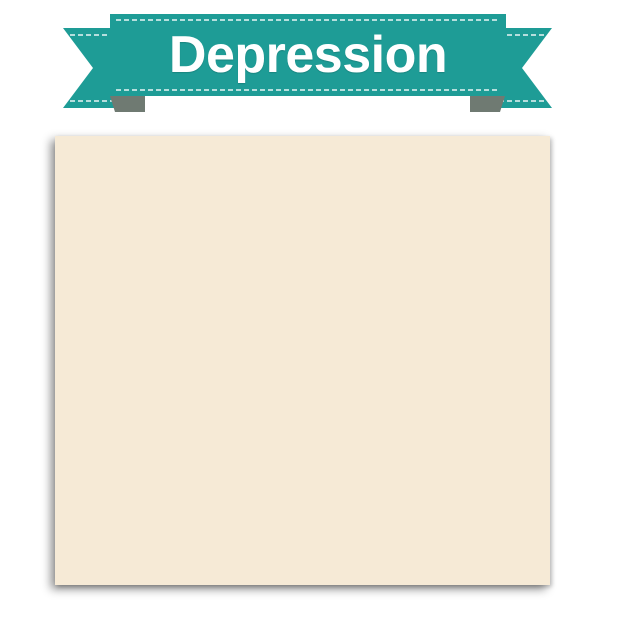 Image resolution: width=620 pixels, height=620 pixels. What do you see at coordinates (487, 104) in the screenshot?
I see `ribbon-right-fold` at bounding box center [487, 104].